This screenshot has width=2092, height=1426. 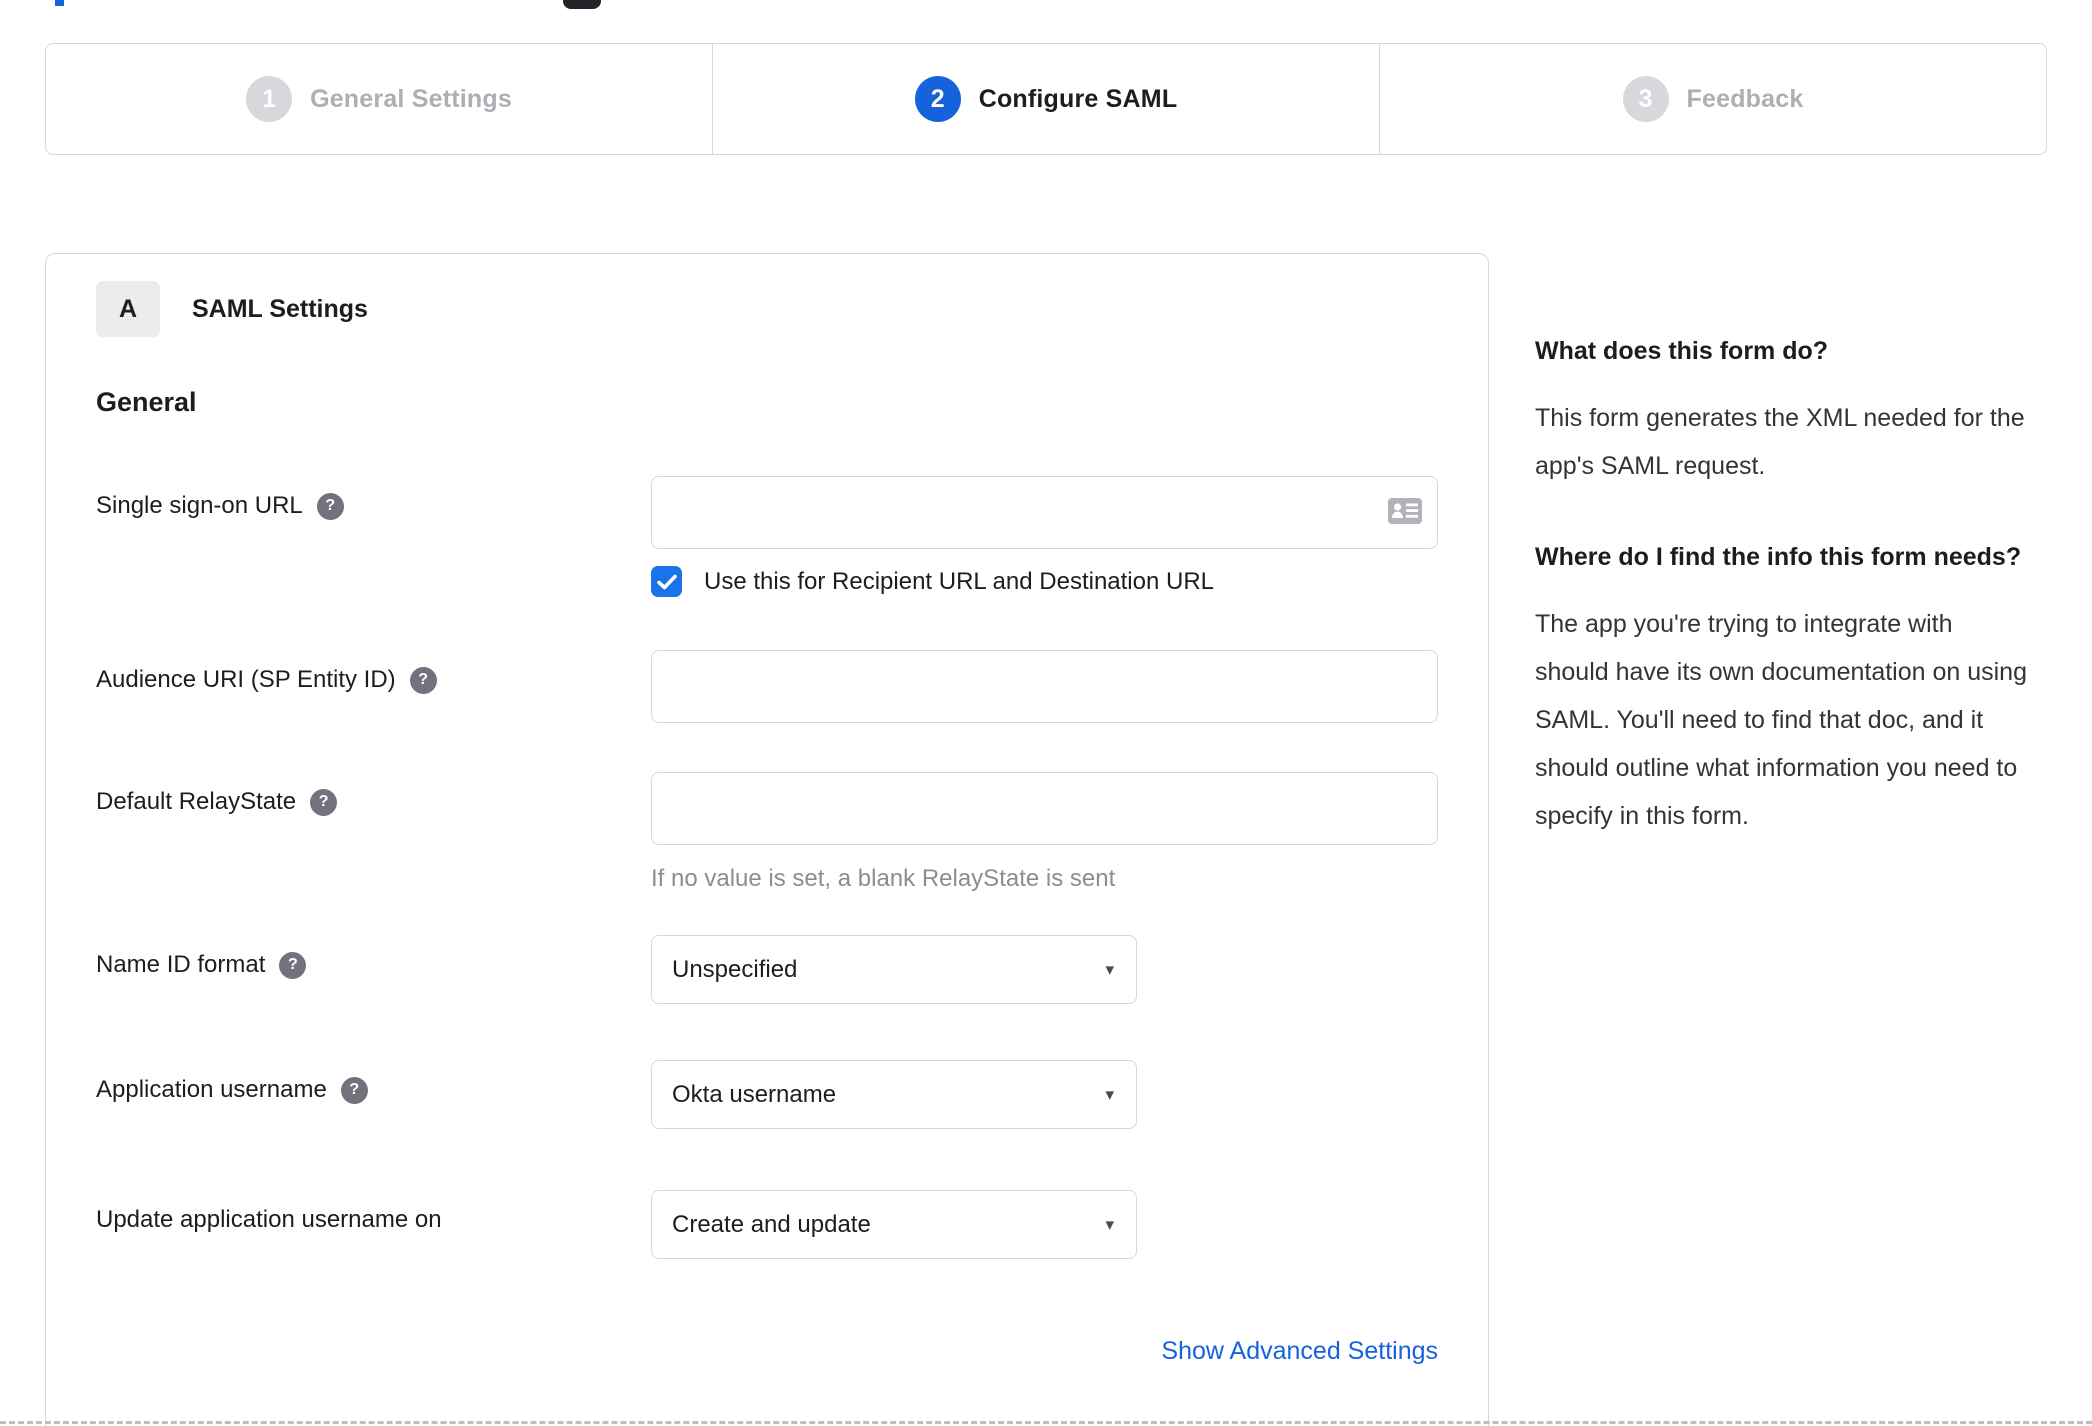 I want to click on audience-uri-label: Audience URI (SP Entity ID), so click(x=246, y=679).